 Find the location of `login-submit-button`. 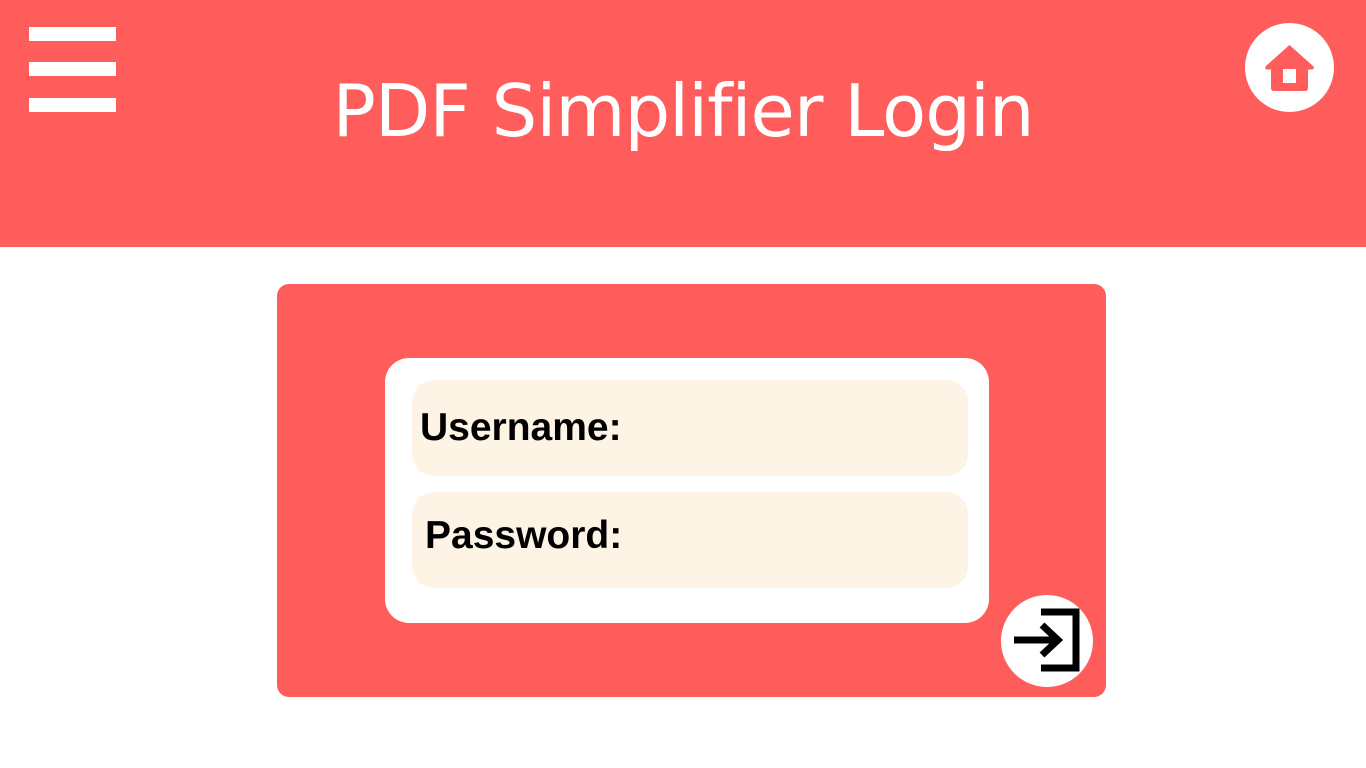

login-submit-button is located at coordinates (1047, 641).